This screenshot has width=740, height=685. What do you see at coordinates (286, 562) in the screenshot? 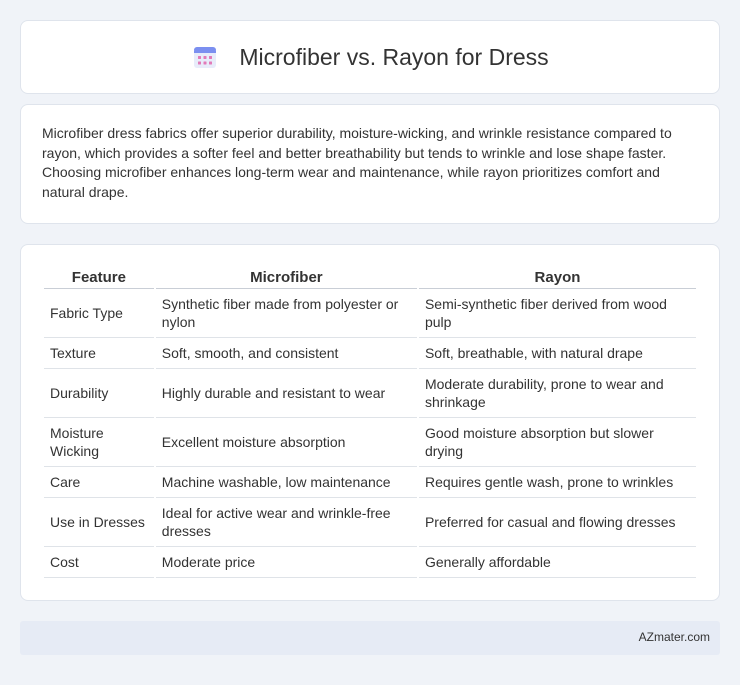
I see `microfiber-cell: Moderate price` at bounding box center [286, 562].